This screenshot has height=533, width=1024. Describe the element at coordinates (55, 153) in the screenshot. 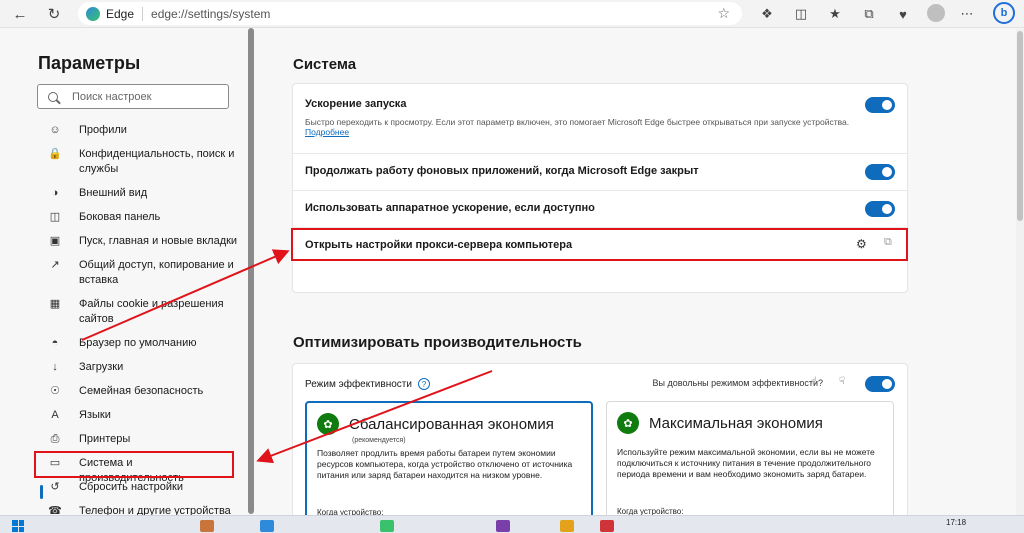

I see `lock-icon: 🔒` at that location.